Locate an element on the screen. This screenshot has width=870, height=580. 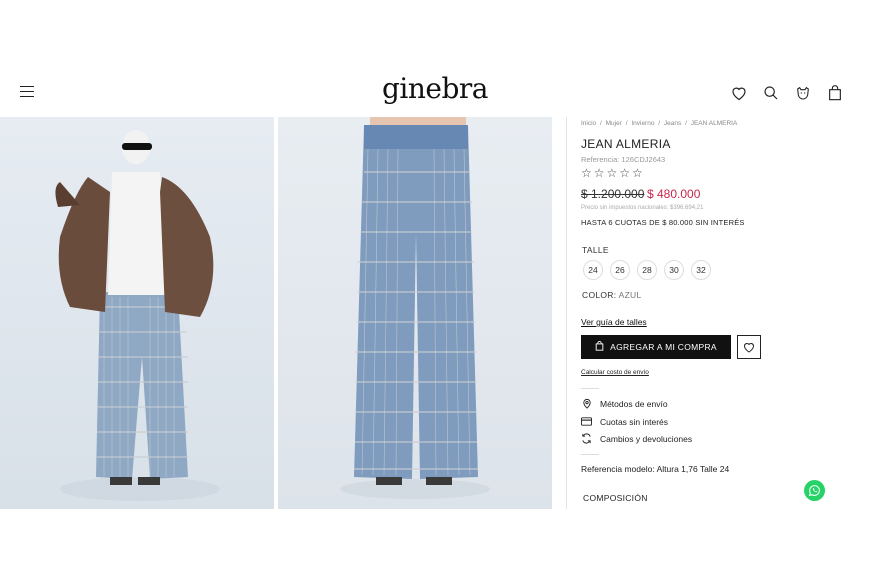
size-option-32: 32 is located at coordinates (701, 270).